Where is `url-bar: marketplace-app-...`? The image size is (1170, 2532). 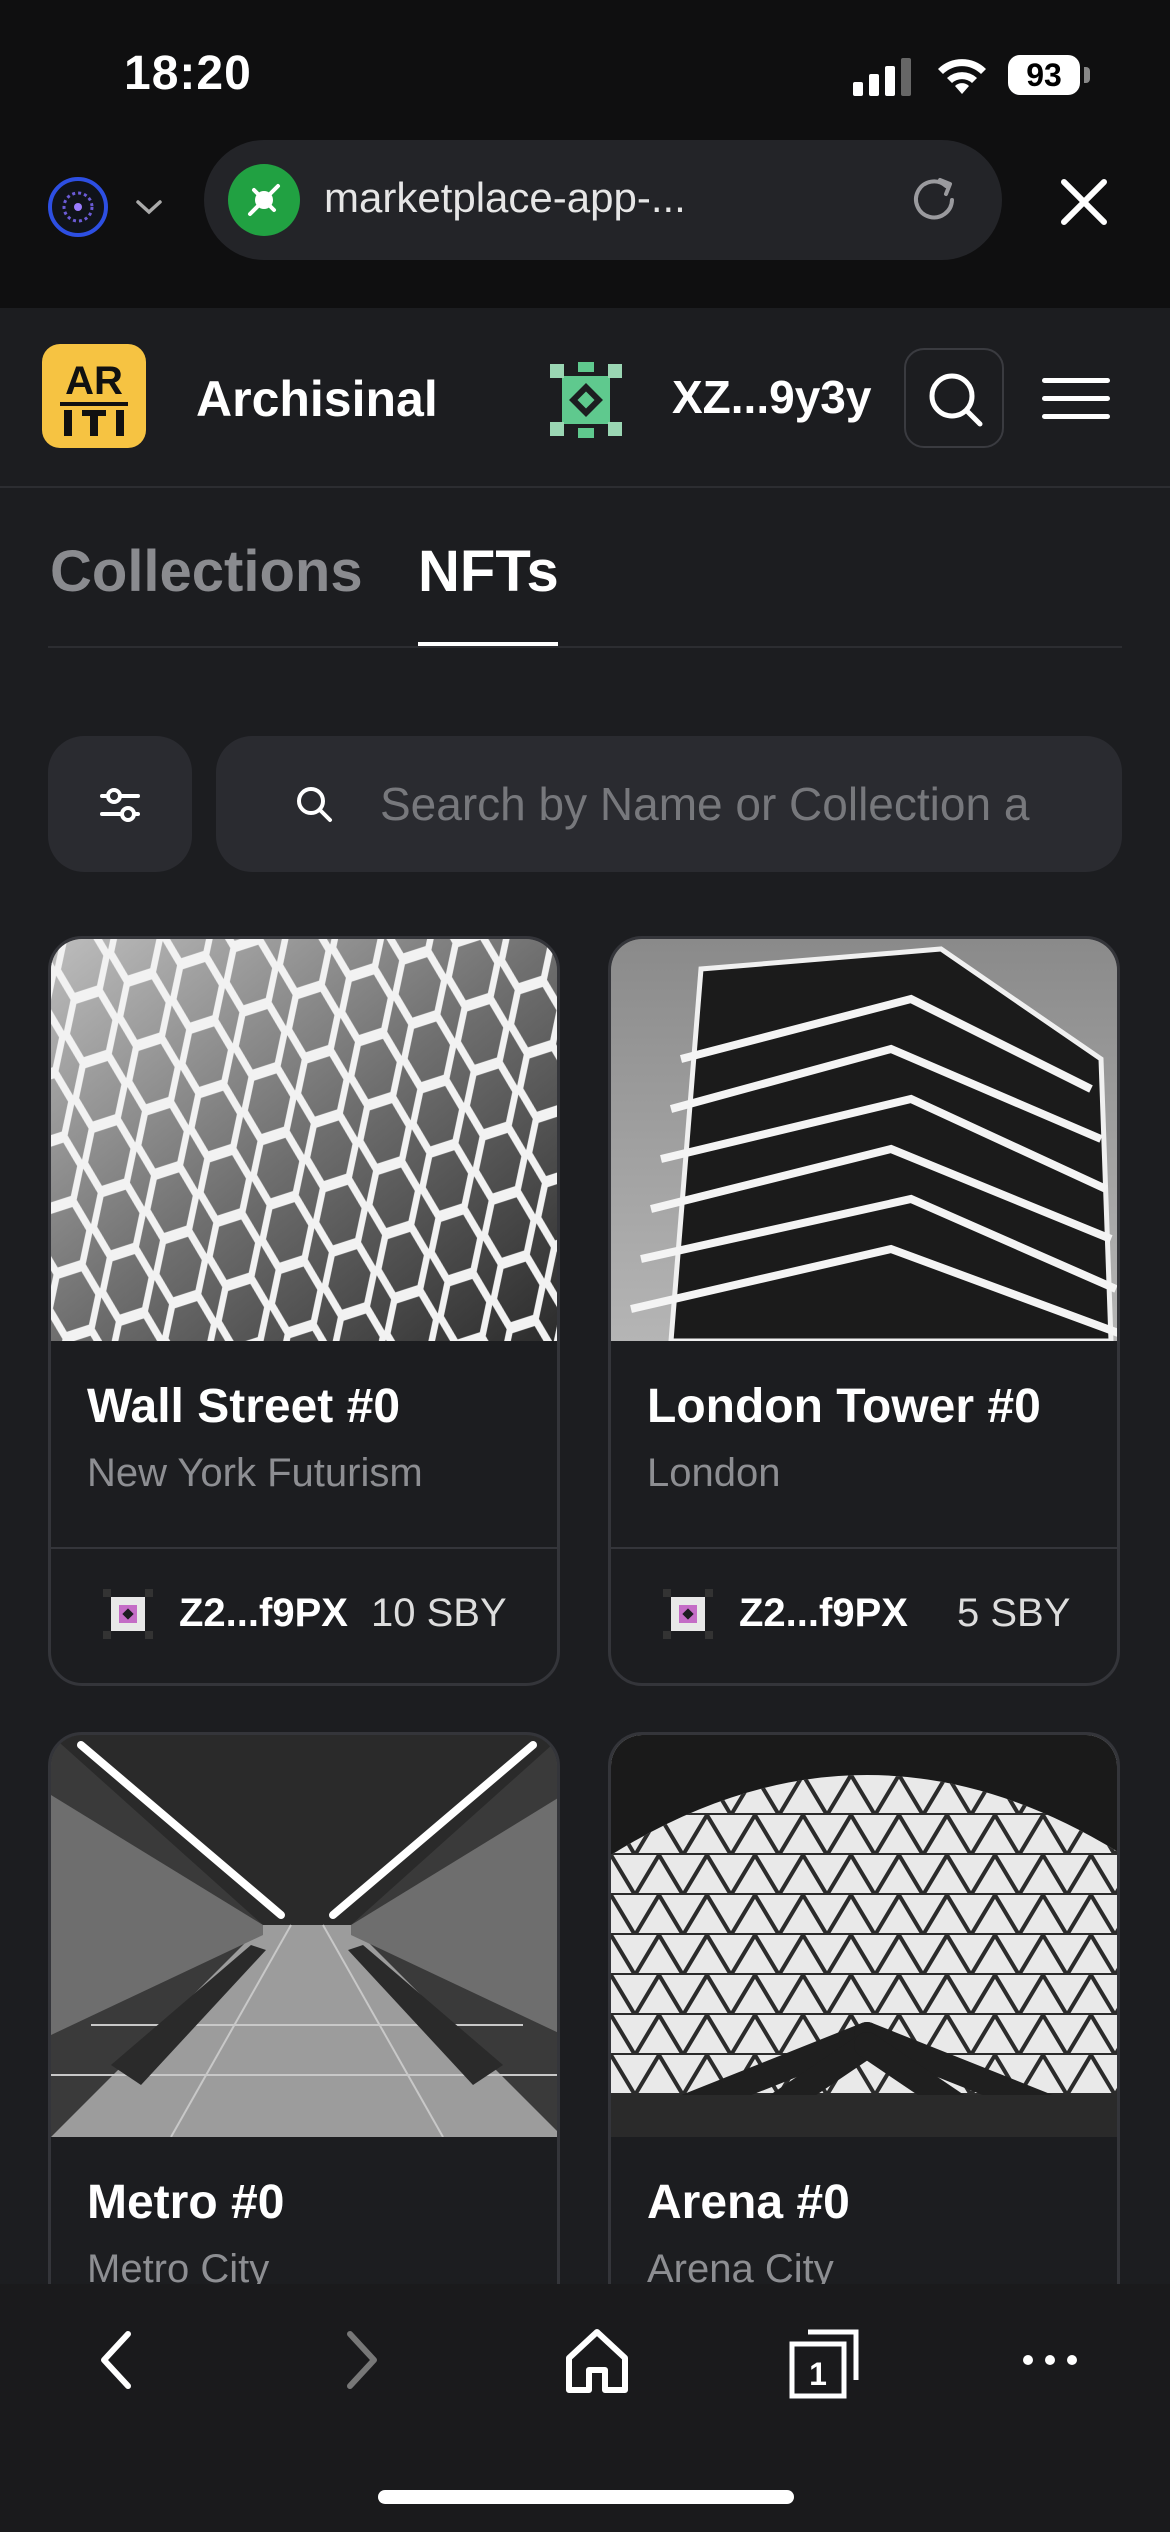
url-bar: marketplace-app-... is located at coordinates (603, 200).